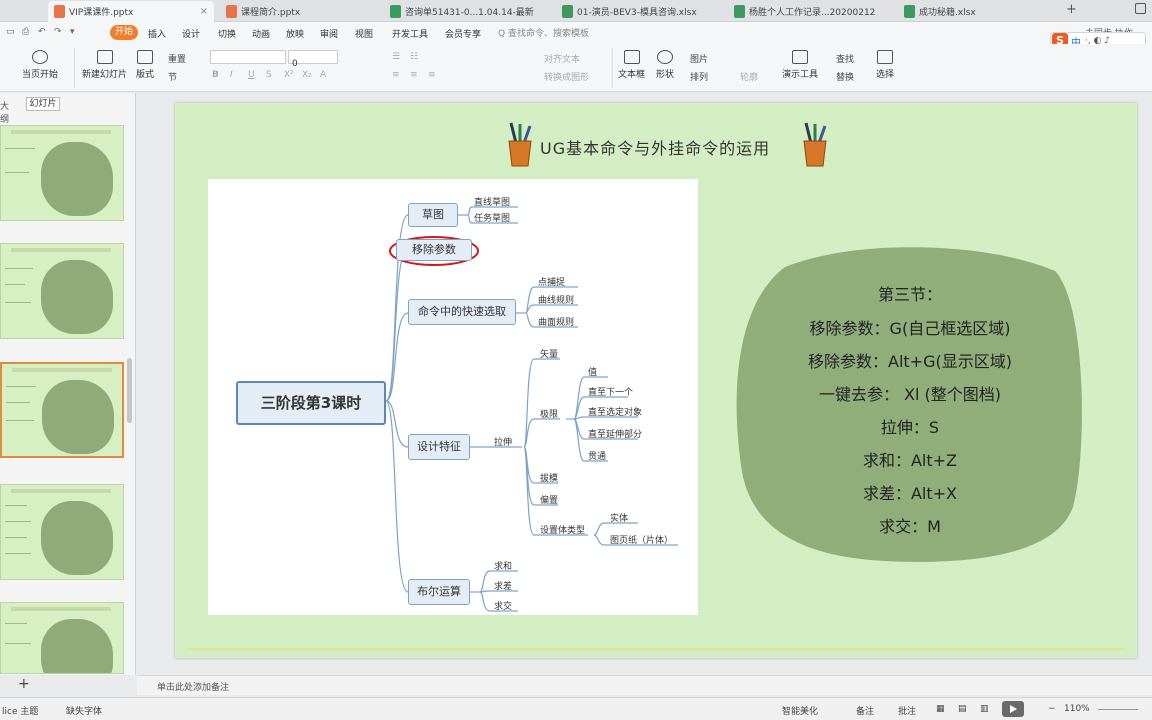 This screenshot has height=720, width=1152. Describe the element at coordinates (58, 32) in the screenshot. I see `redo-icon: ↷` at that location.